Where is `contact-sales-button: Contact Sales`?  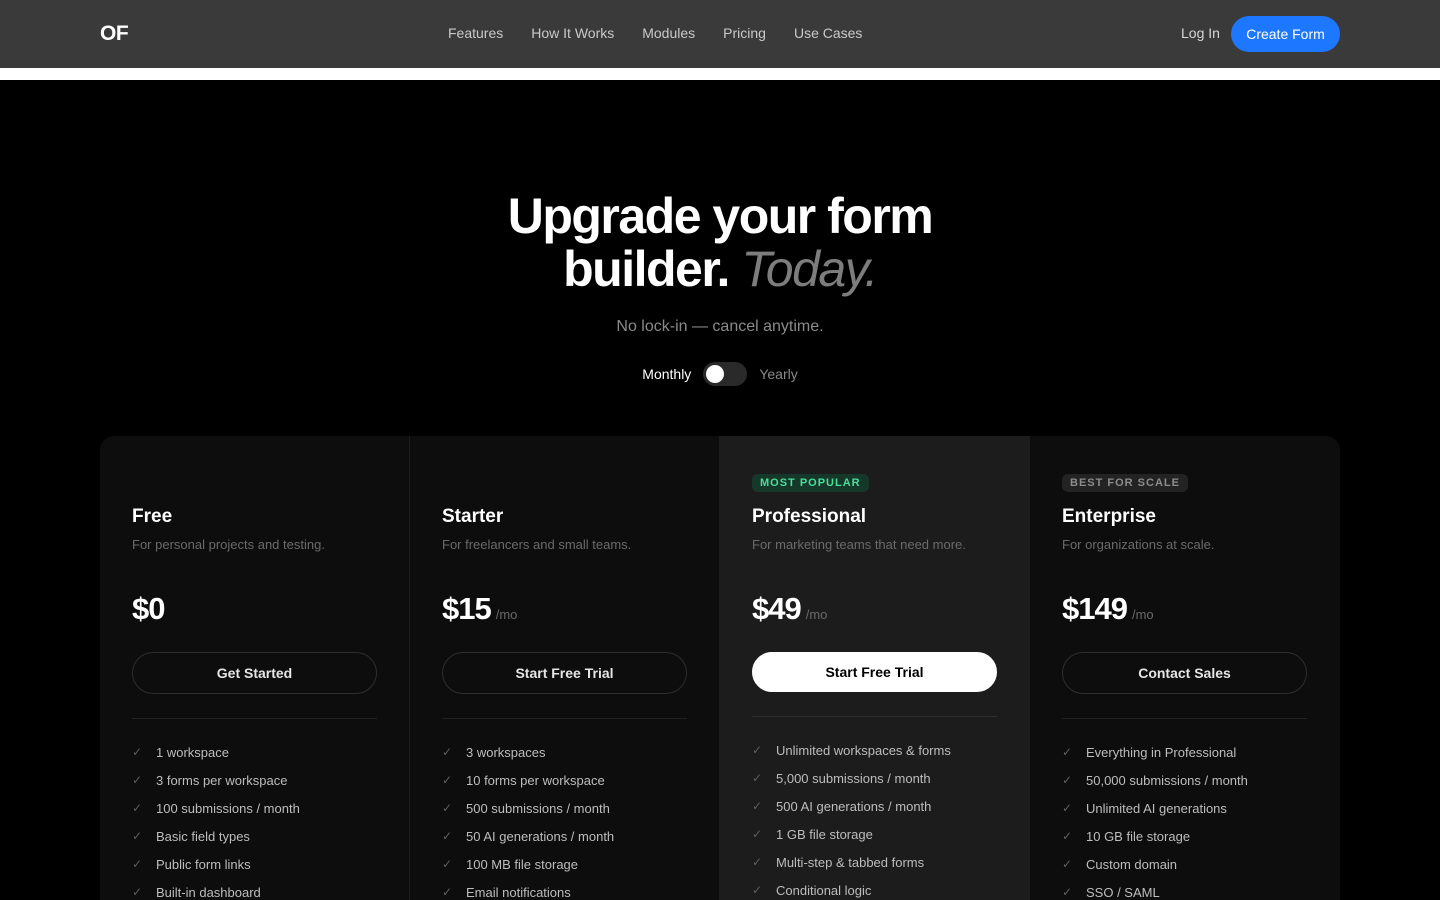
contact-sales-button: Contact Sales is located at coordinates (1184, 673).